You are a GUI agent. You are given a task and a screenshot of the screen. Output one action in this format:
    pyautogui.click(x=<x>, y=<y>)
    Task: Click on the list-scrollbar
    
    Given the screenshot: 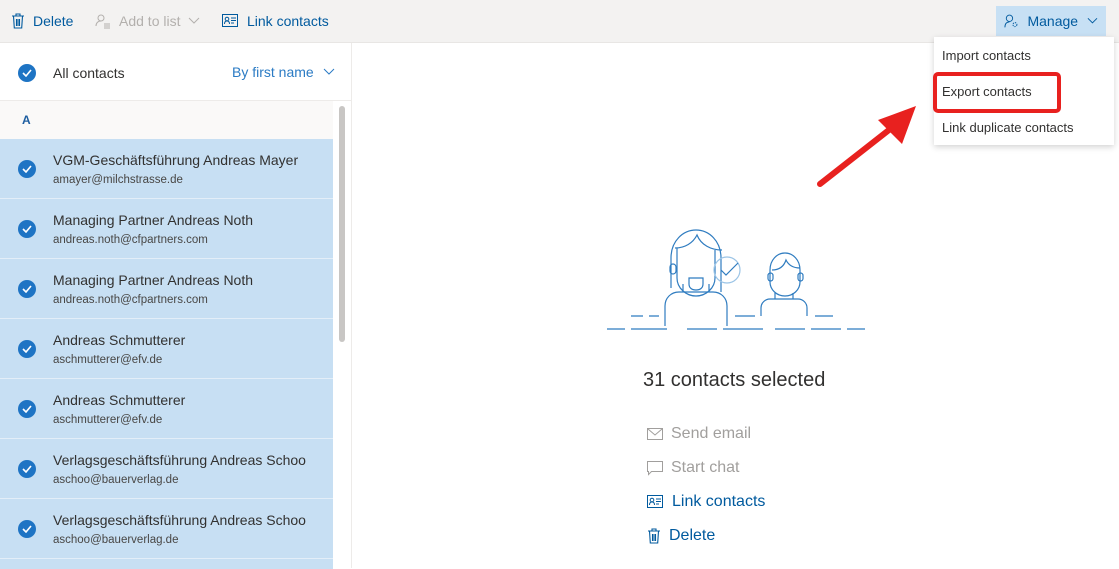 What is the action you would take?
    pyautogui.click(x=342, y=224)
    